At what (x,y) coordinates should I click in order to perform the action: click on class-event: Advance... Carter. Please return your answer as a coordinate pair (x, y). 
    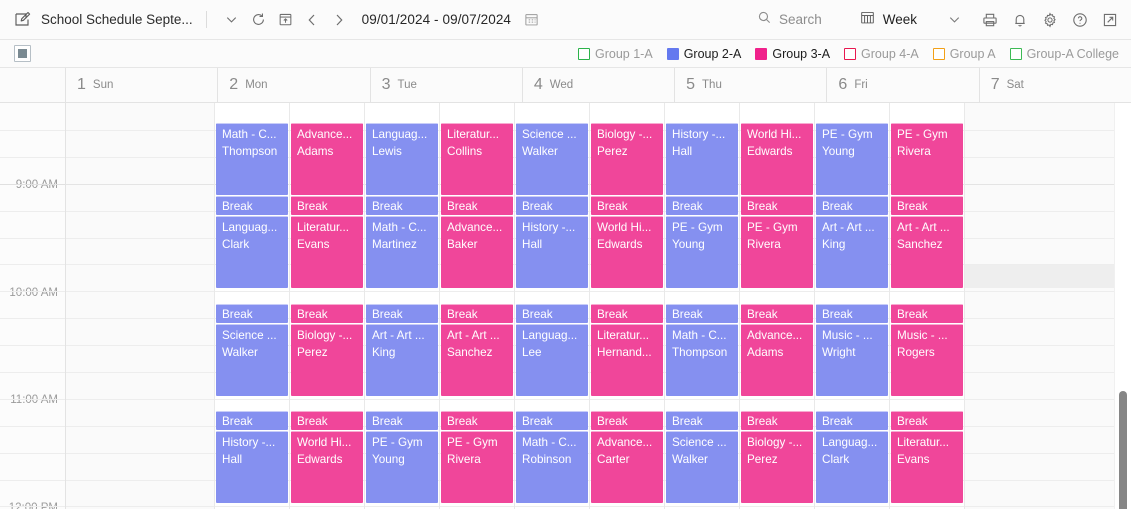
    Looking at the image, I should click on (627, 467).